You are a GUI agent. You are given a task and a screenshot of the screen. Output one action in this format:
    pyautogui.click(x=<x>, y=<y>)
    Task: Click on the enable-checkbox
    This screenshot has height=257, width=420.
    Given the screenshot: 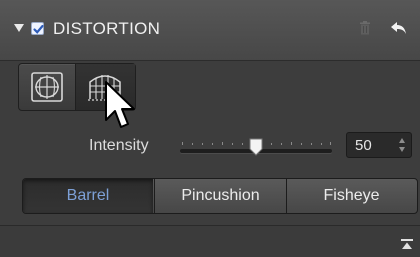 What is the action you would take?
    pyautogui.click(x=37, y=28)
    